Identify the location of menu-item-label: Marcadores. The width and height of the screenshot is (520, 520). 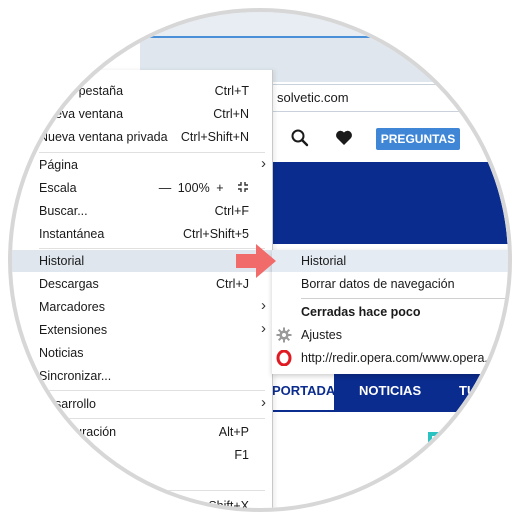
(72, 307).